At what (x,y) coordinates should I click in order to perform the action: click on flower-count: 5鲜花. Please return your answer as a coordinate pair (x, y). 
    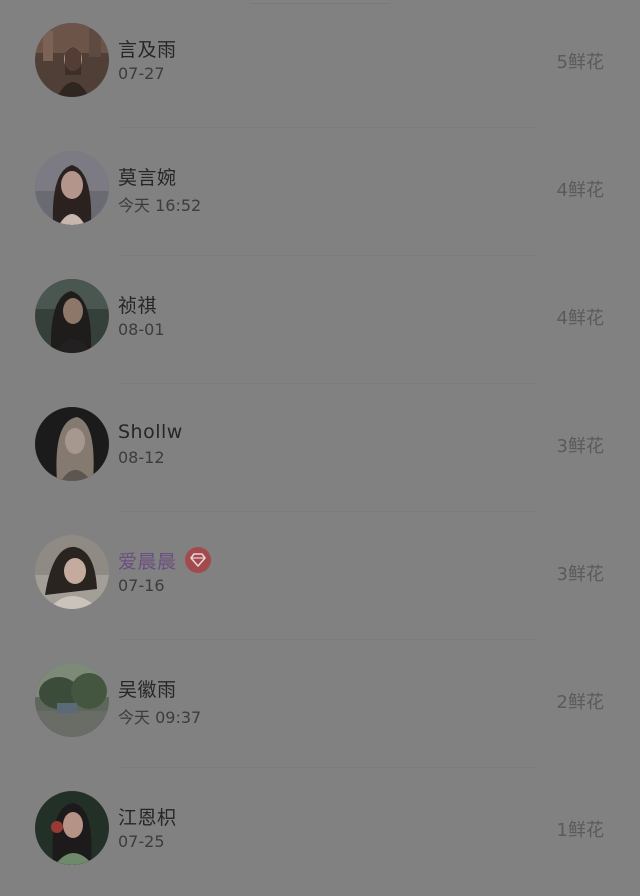
    Looking at the image, I should click on (580, 62).